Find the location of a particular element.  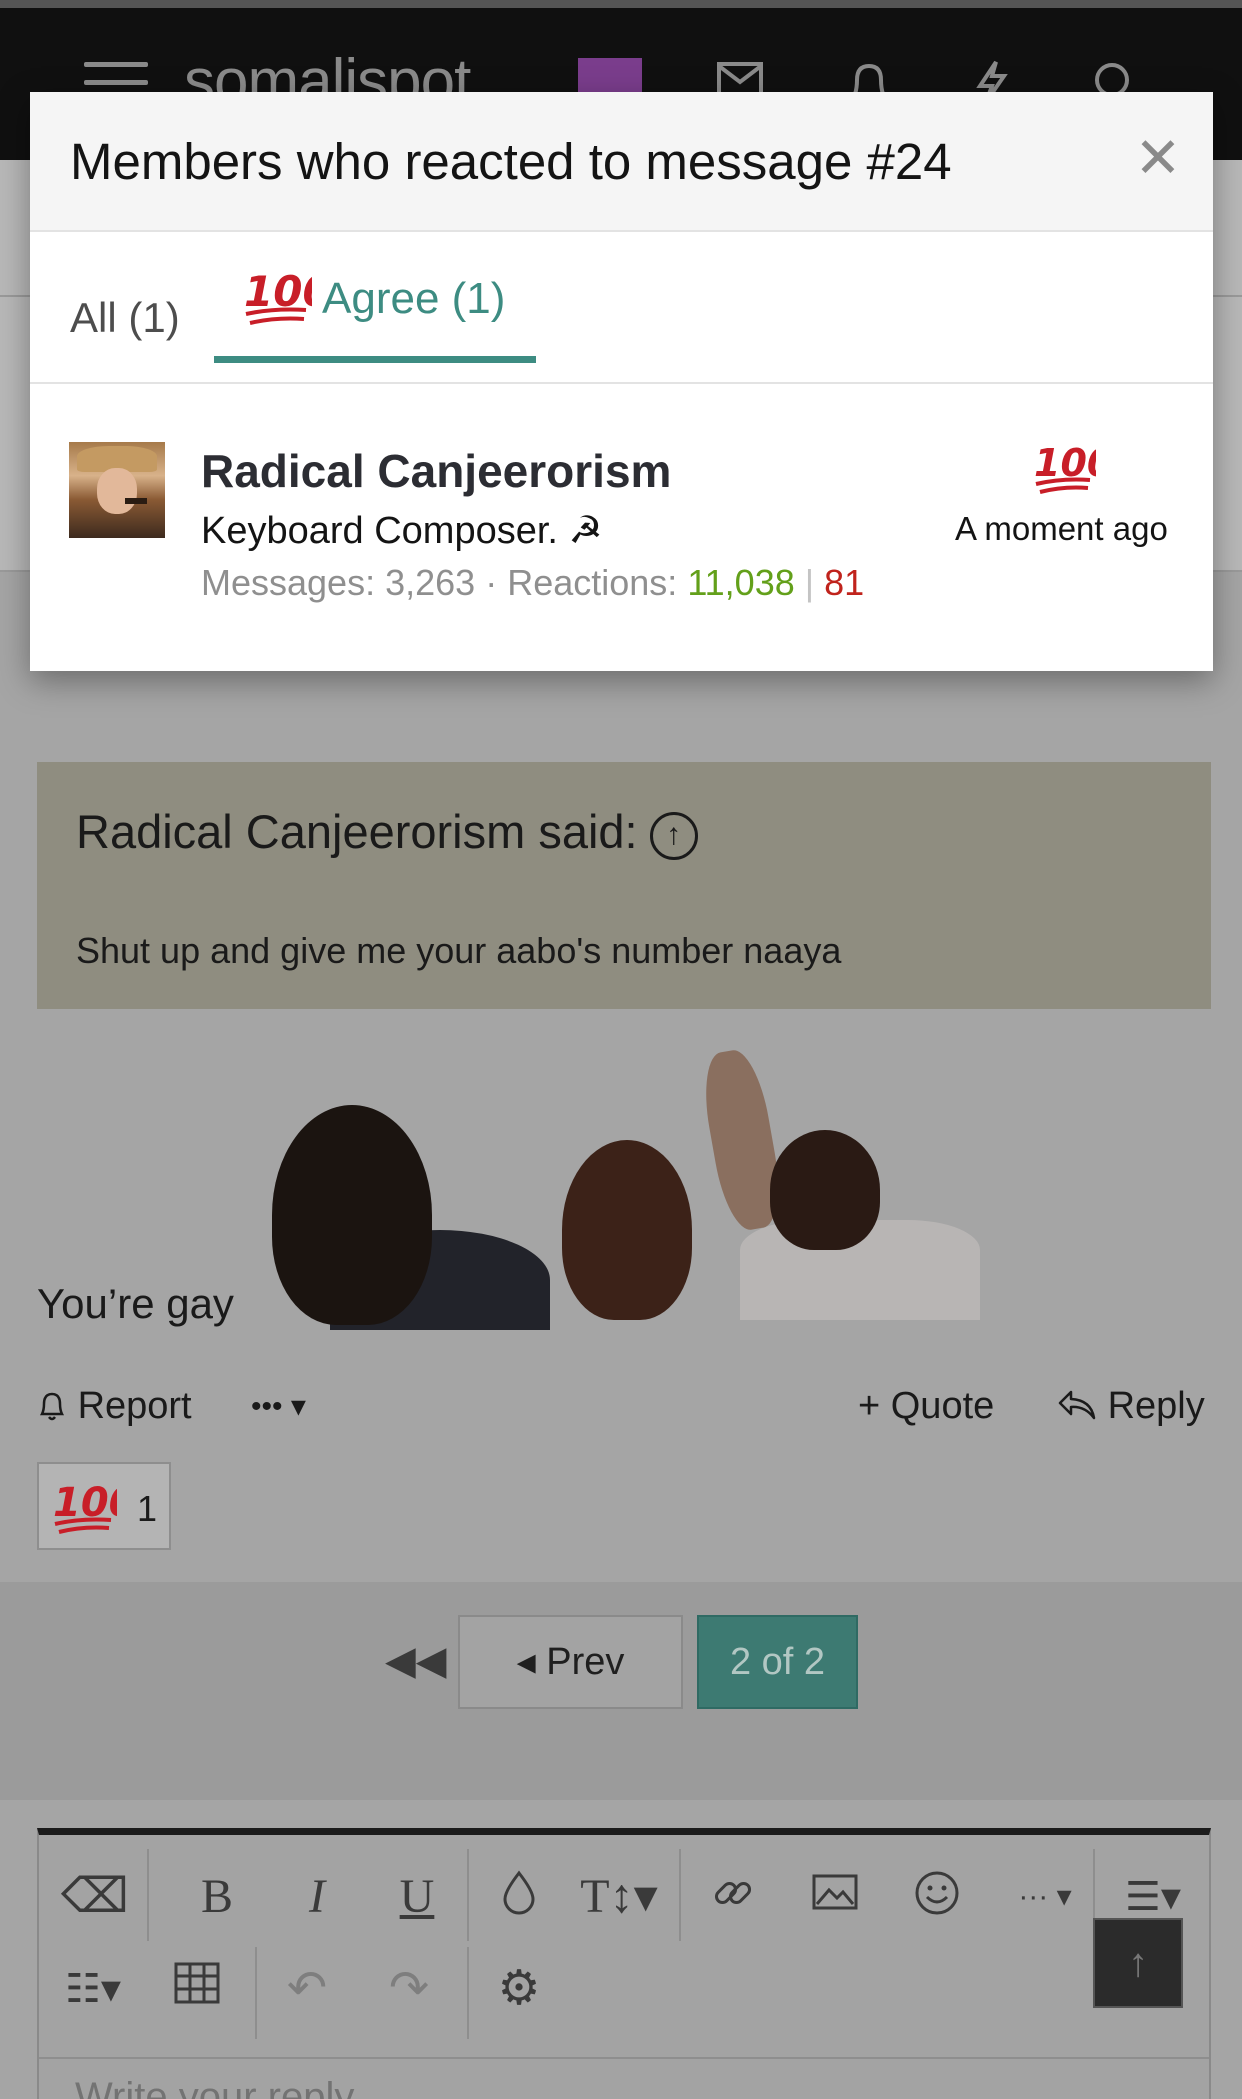

more-options-button: ••• ▾ is located at coordinates (278, 1406).